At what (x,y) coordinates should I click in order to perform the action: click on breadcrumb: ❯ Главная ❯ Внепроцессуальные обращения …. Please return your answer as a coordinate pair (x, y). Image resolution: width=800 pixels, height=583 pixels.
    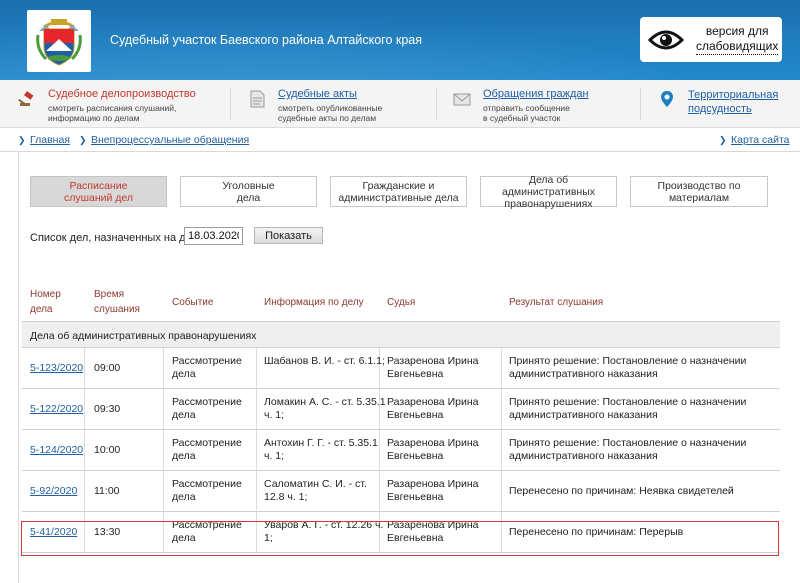
    Looking at the image, I should click on (400, 140).